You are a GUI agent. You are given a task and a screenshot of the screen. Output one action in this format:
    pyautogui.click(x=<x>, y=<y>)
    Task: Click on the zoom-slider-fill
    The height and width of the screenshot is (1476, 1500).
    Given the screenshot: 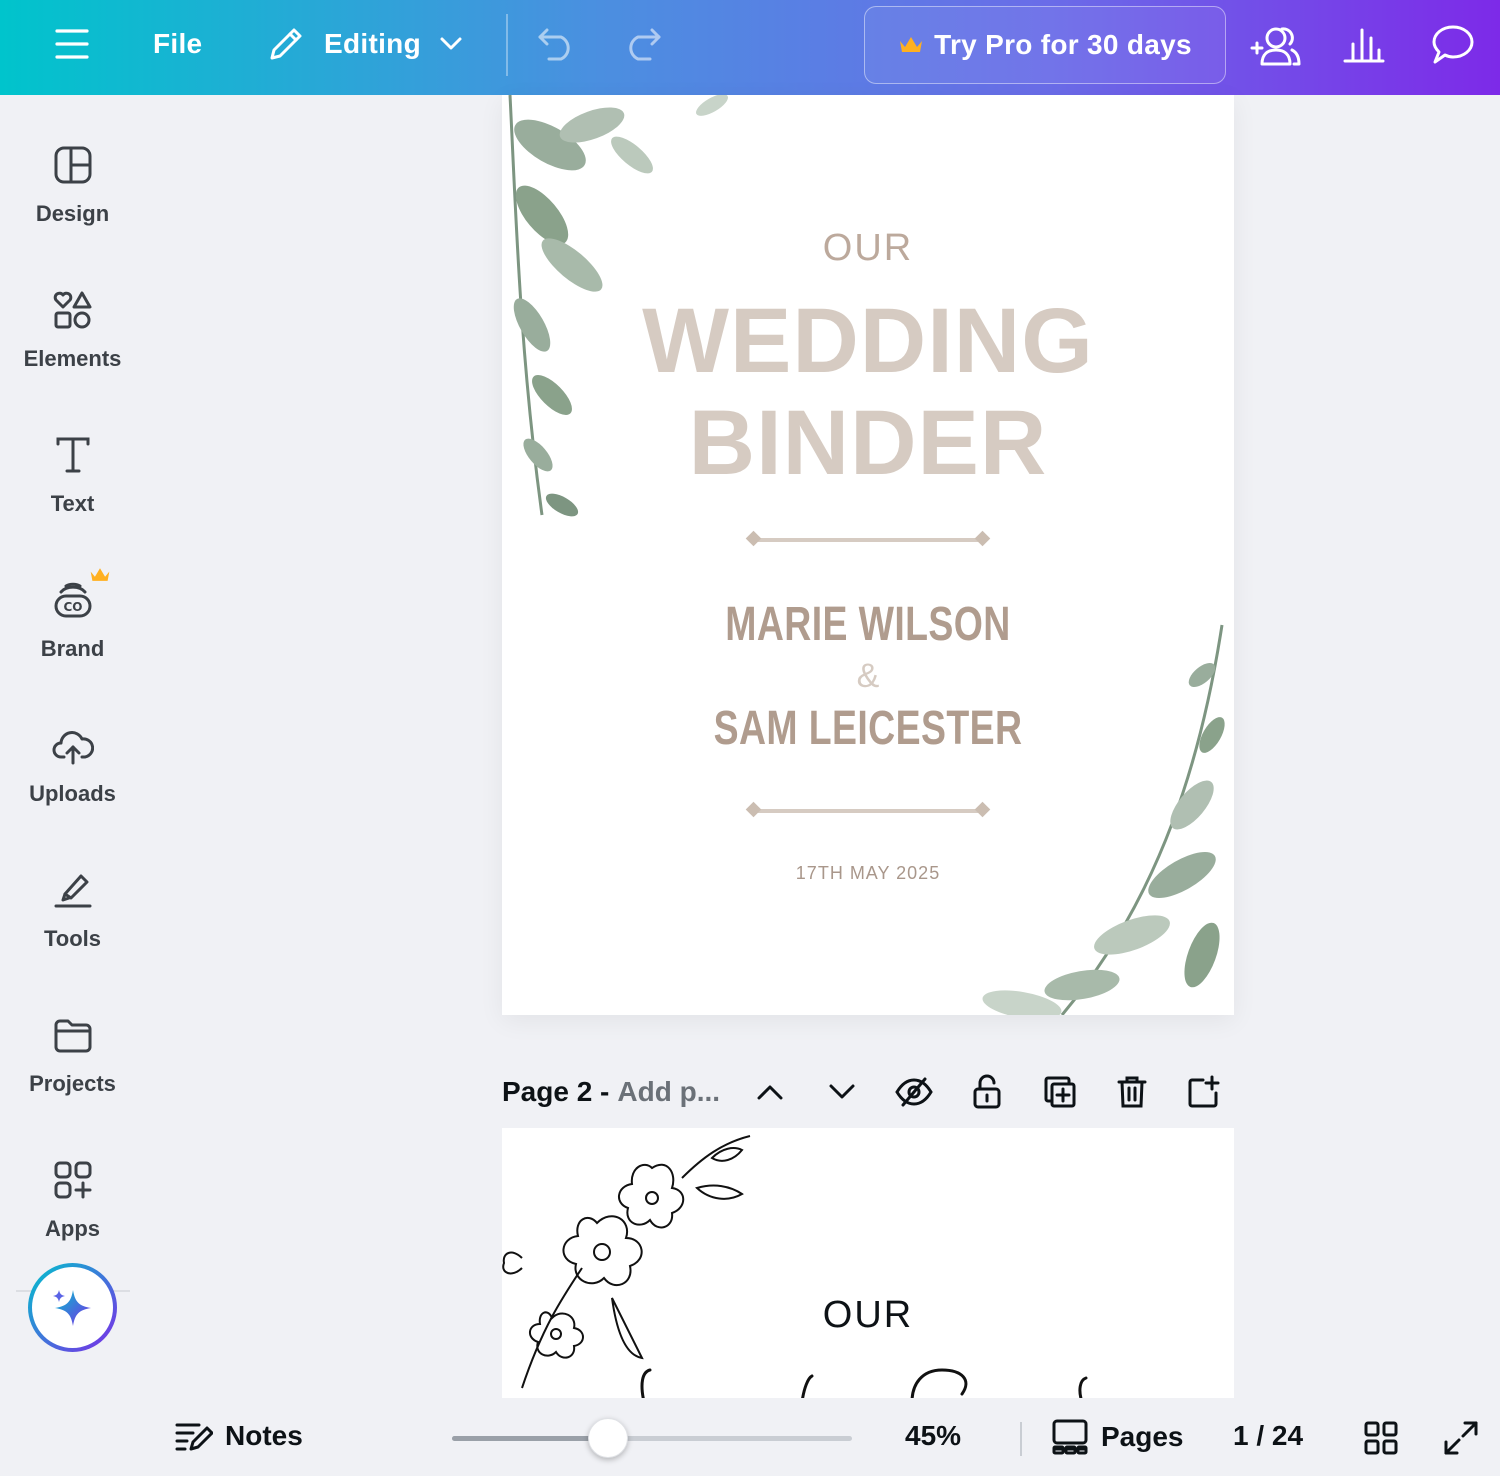 What is the action you would take?
    pyautogui.click(x=530, y=1438)
    